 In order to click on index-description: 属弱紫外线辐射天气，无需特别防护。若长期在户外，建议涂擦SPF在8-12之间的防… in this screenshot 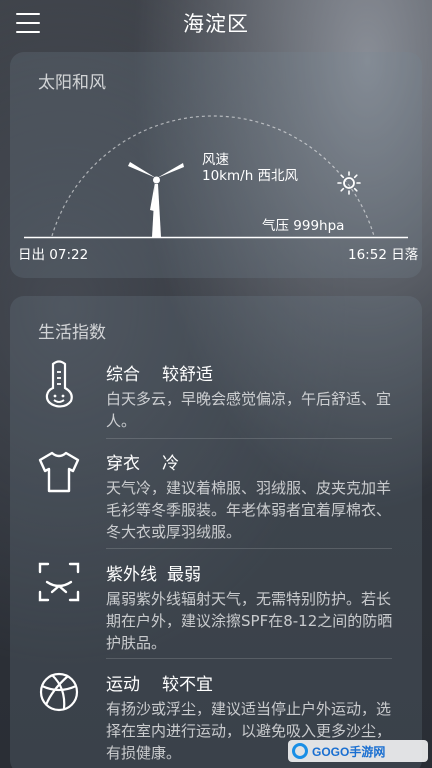, I will do `click(249, 621)`.